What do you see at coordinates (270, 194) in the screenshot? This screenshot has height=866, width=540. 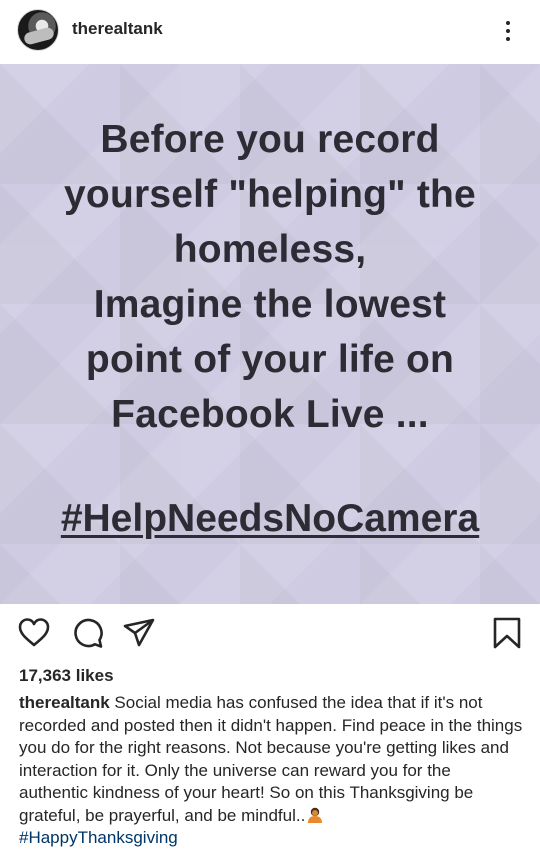 I see `post-text-line: yourself "helping" the` at bounding box center [270, 194].